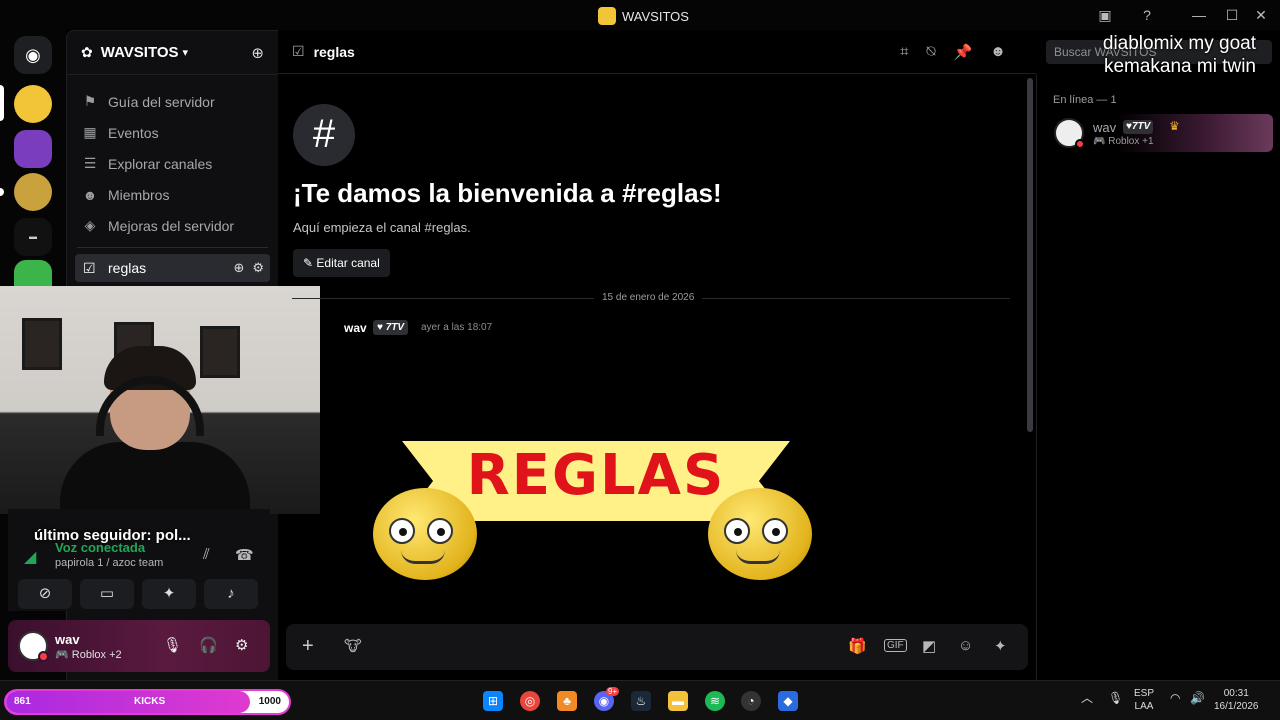 The image size is (1280, 720). I want to click on windows-start-icon: ⊞, so click(493, 701).